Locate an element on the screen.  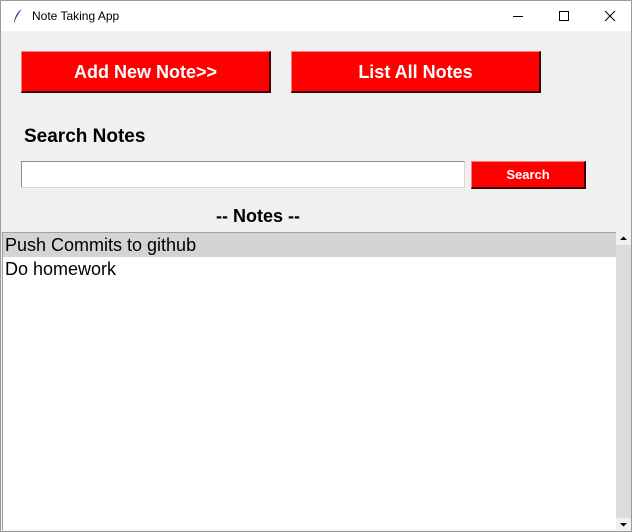
minimize-button is located at coordinates (518, 16).